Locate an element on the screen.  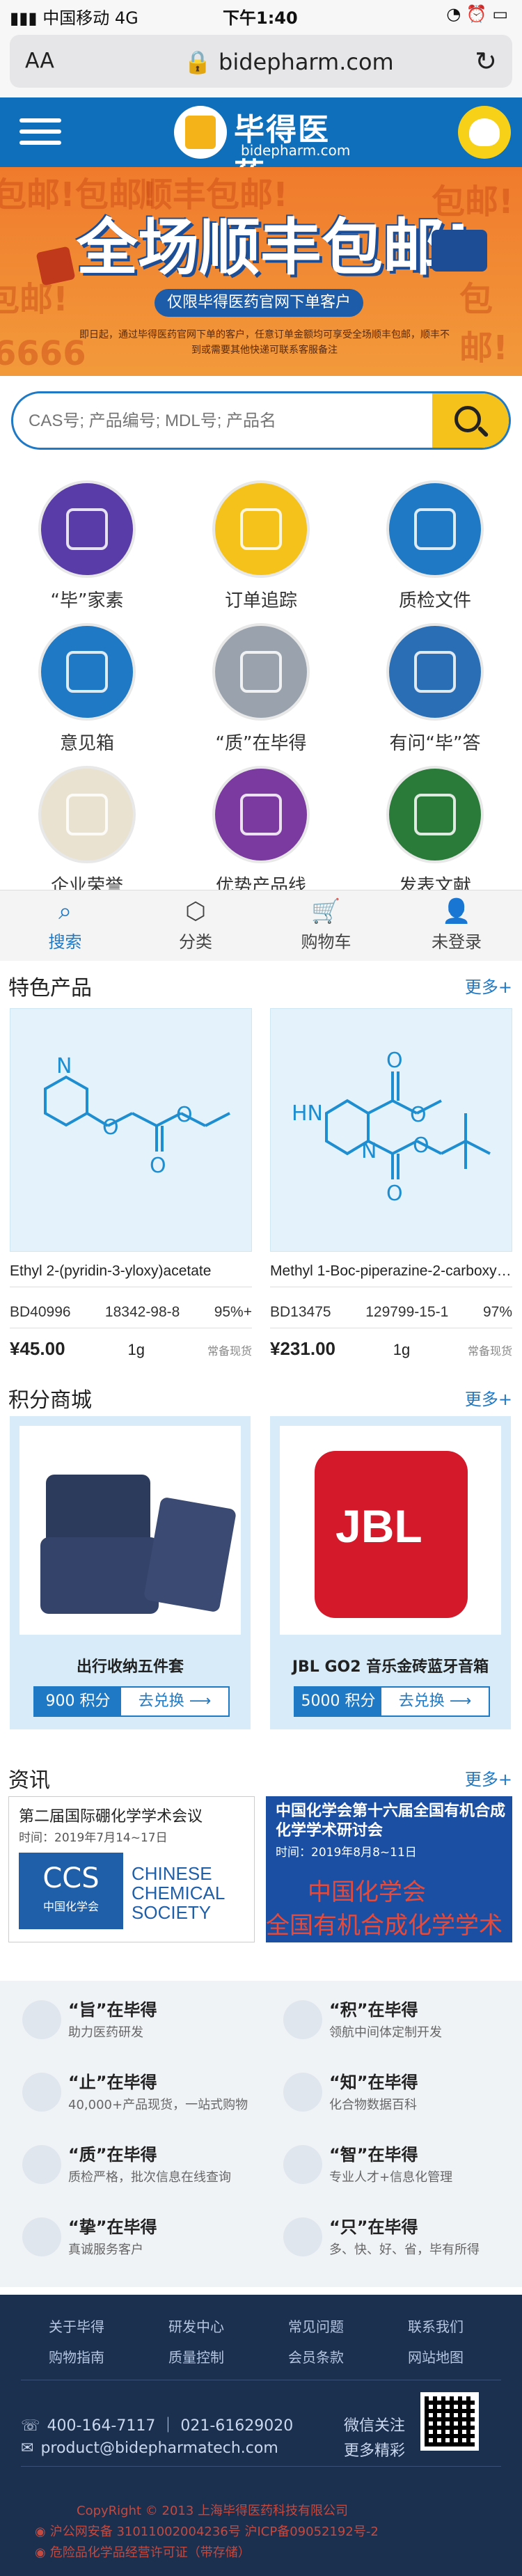
grid-item: 意见箱 is located at coordinates (87, 692).